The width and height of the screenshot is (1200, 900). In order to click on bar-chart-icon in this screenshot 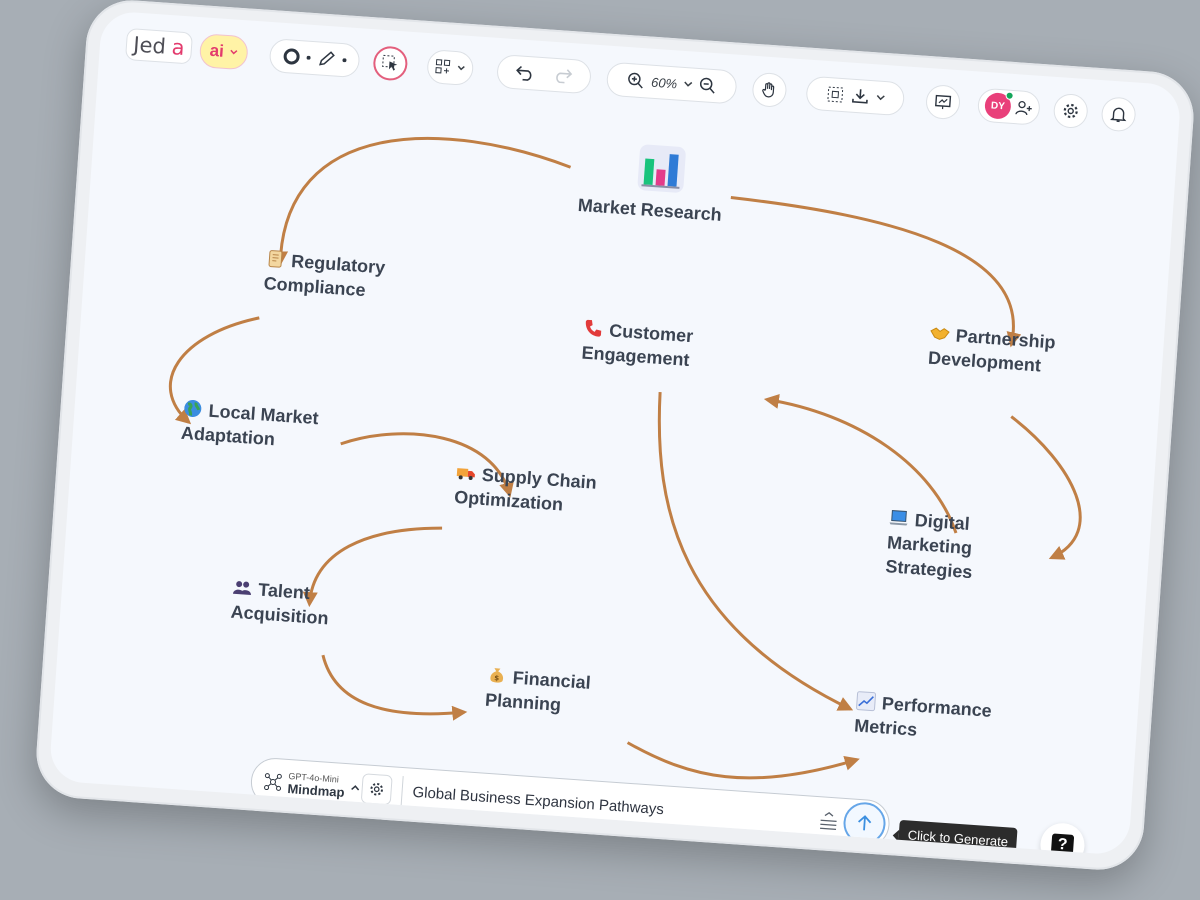, I will do `click(662, 169)`.